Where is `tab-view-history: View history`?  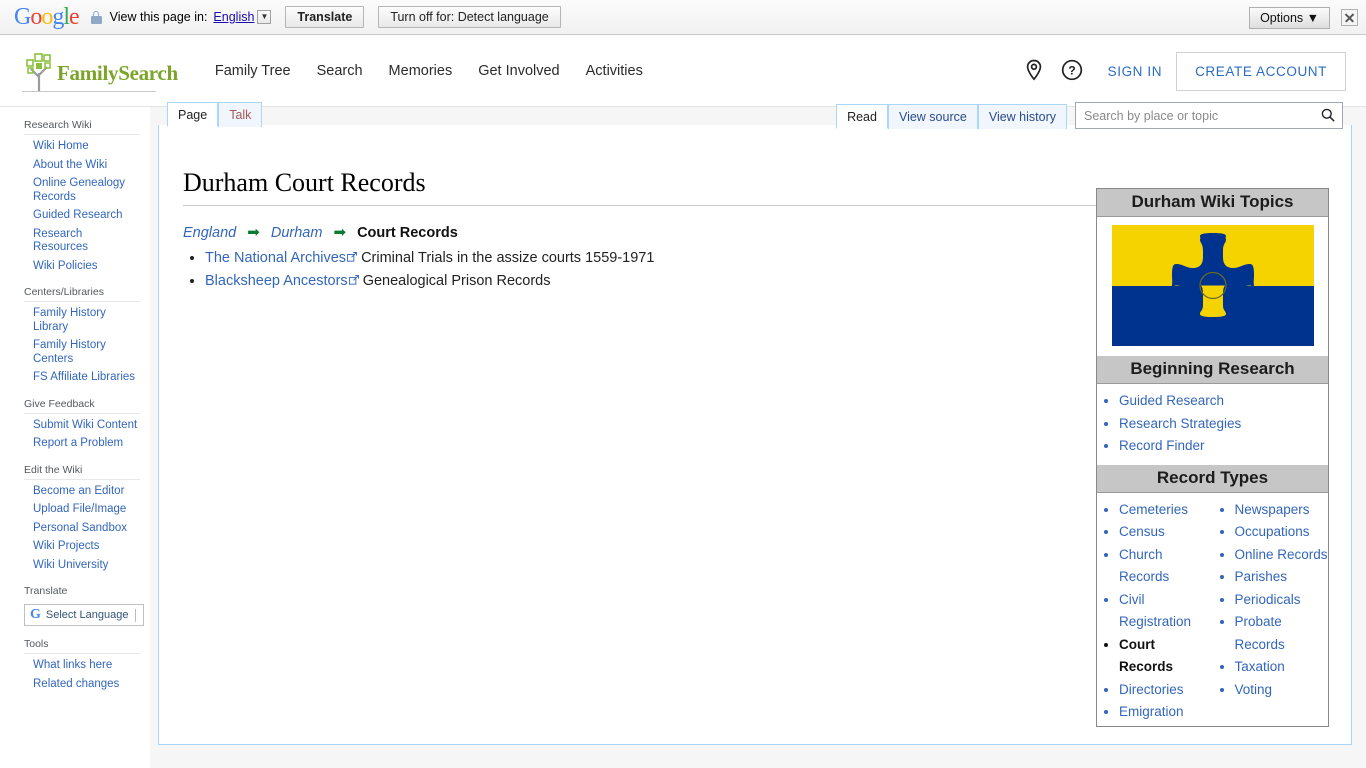
tab-view-history: View history is located at coordinates (1022, 116).